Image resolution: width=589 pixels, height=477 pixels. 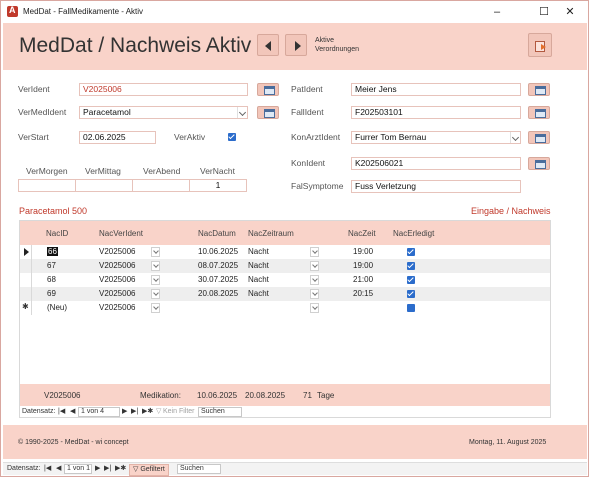 I want to click on nacdatum-cell: 20.08.2025, so click(x=218, y=293).